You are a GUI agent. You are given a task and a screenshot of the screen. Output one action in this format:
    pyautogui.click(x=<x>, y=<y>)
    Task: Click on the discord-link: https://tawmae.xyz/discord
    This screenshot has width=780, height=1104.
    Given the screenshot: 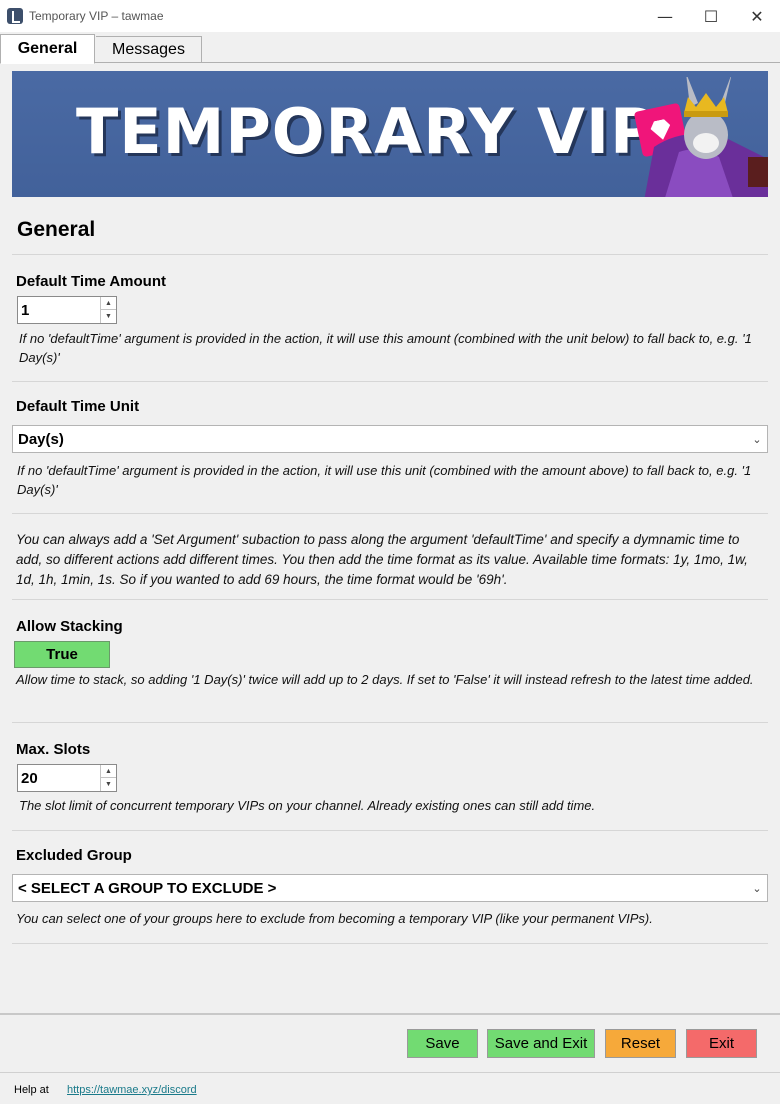 What is the action you would take?
    pyautogui.click(x=132, y=1090)
    